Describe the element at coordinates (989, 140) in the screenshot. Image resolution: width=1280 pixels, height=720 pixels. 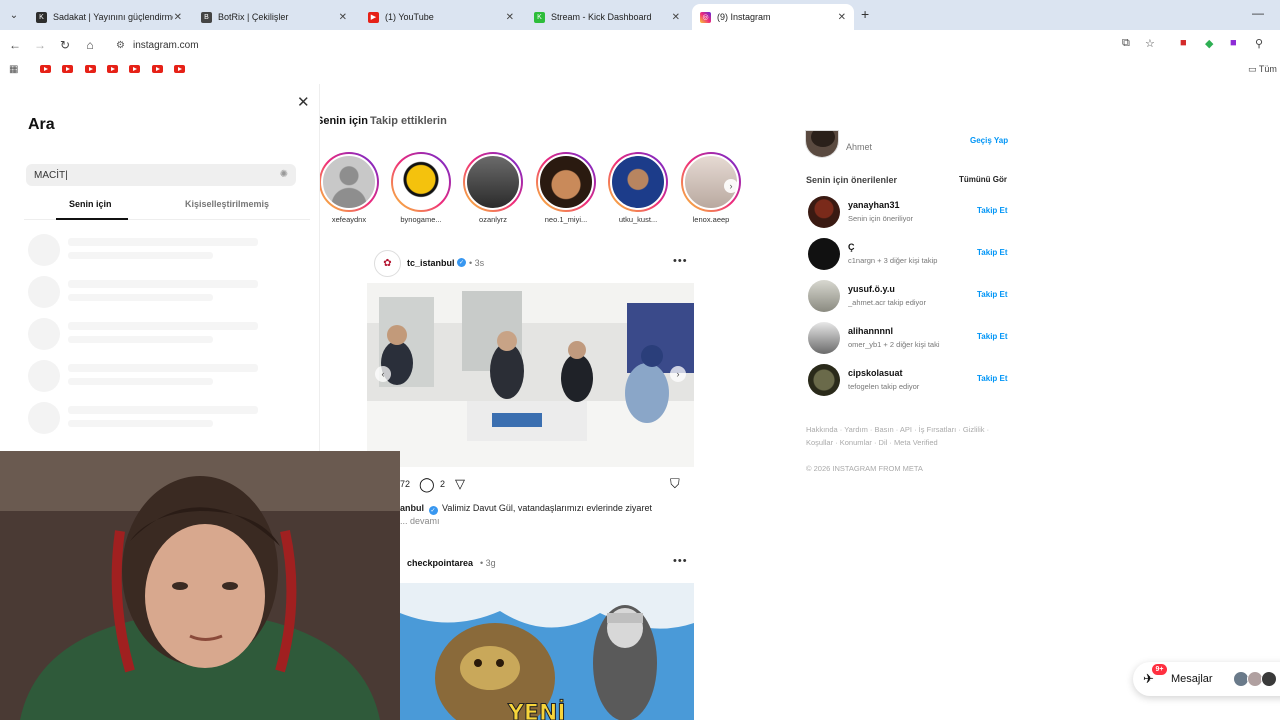
I see `switch-account-link: Geçiş Yap` at that location.